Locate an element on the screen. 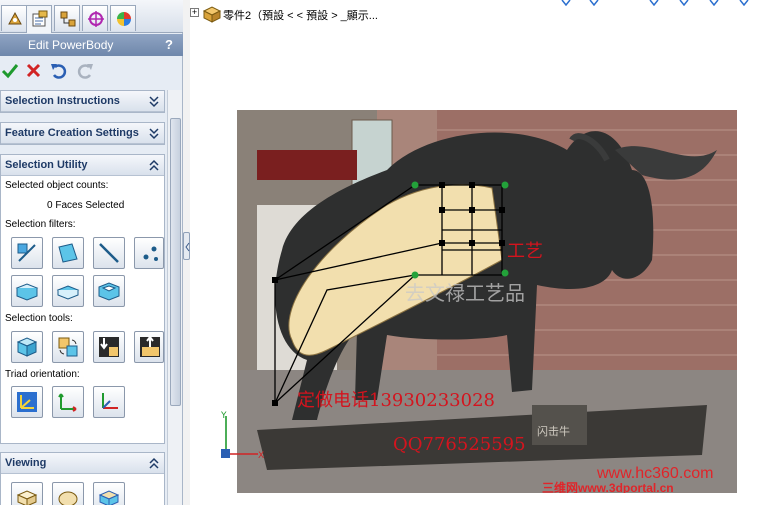  filter-shell-button is located at coordinates (109, 291).